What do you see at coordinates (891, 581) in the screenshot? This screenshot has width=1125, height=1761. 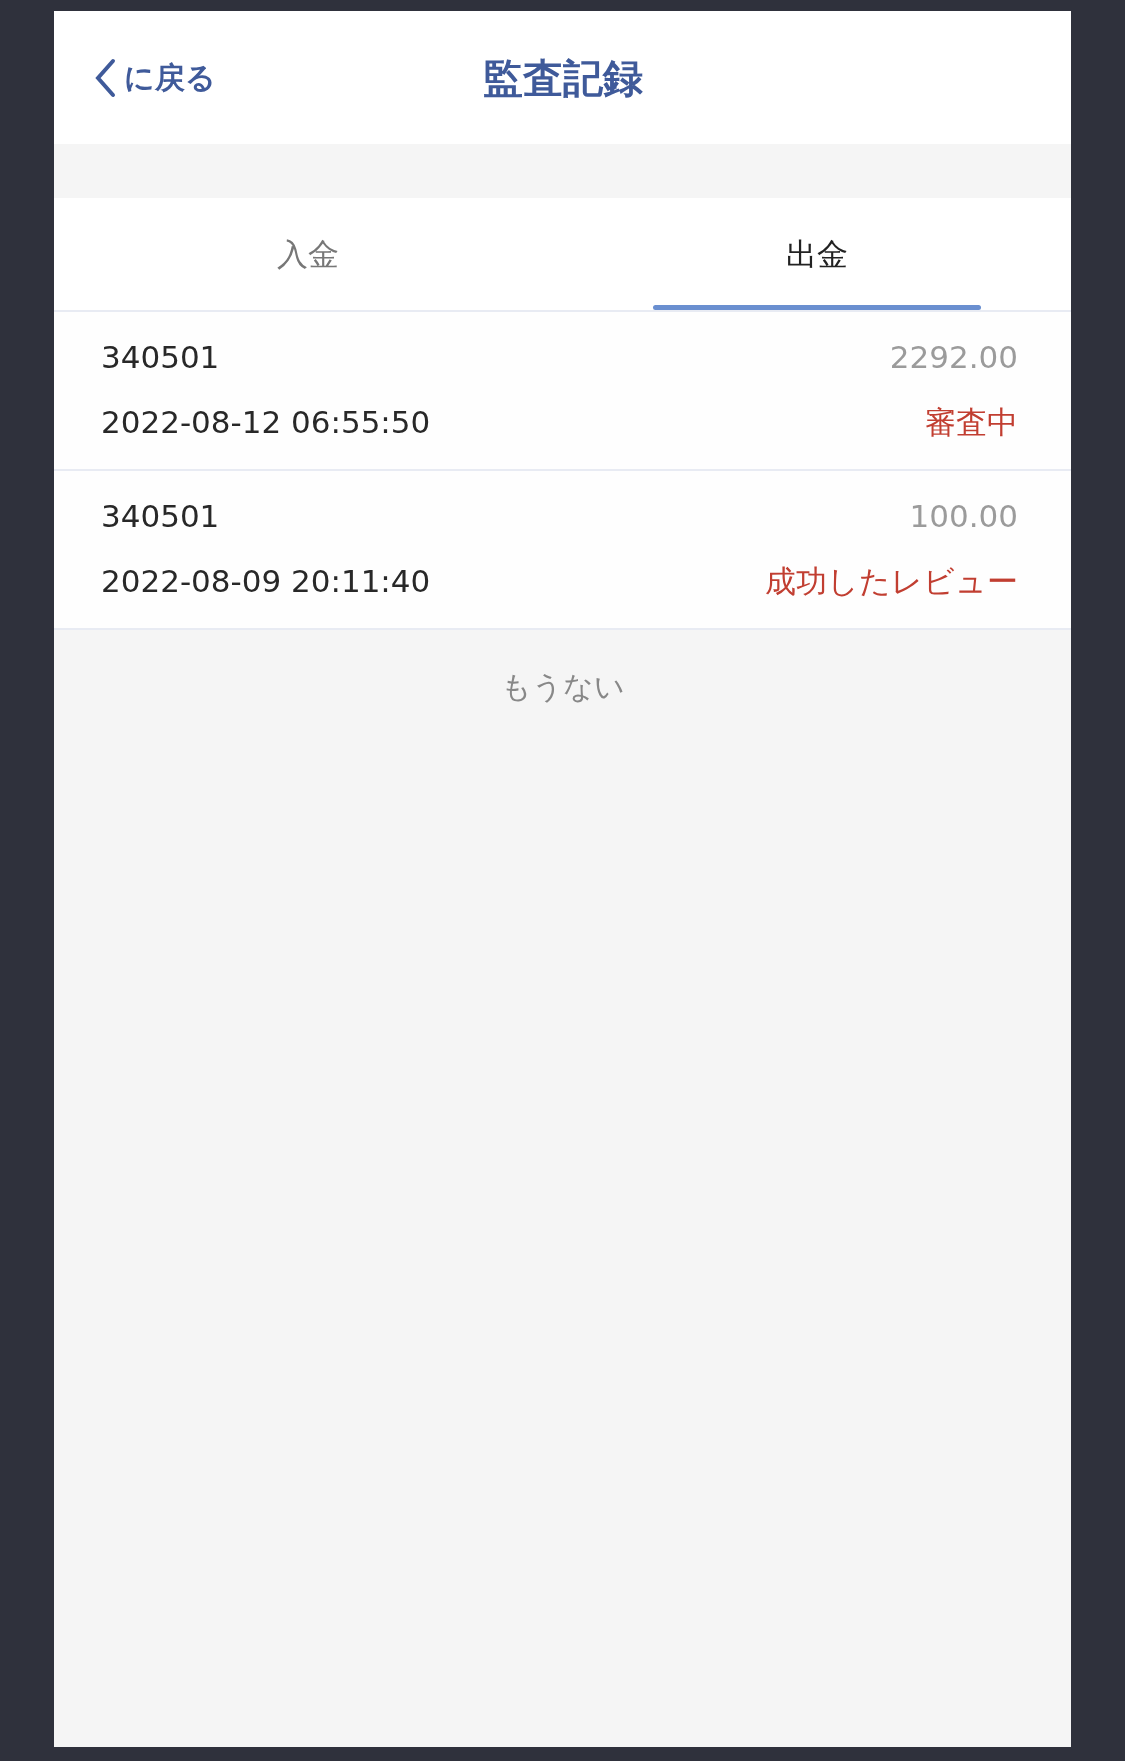 I see `status-text: 成功したレビュー` at bounding box center [891, 581].